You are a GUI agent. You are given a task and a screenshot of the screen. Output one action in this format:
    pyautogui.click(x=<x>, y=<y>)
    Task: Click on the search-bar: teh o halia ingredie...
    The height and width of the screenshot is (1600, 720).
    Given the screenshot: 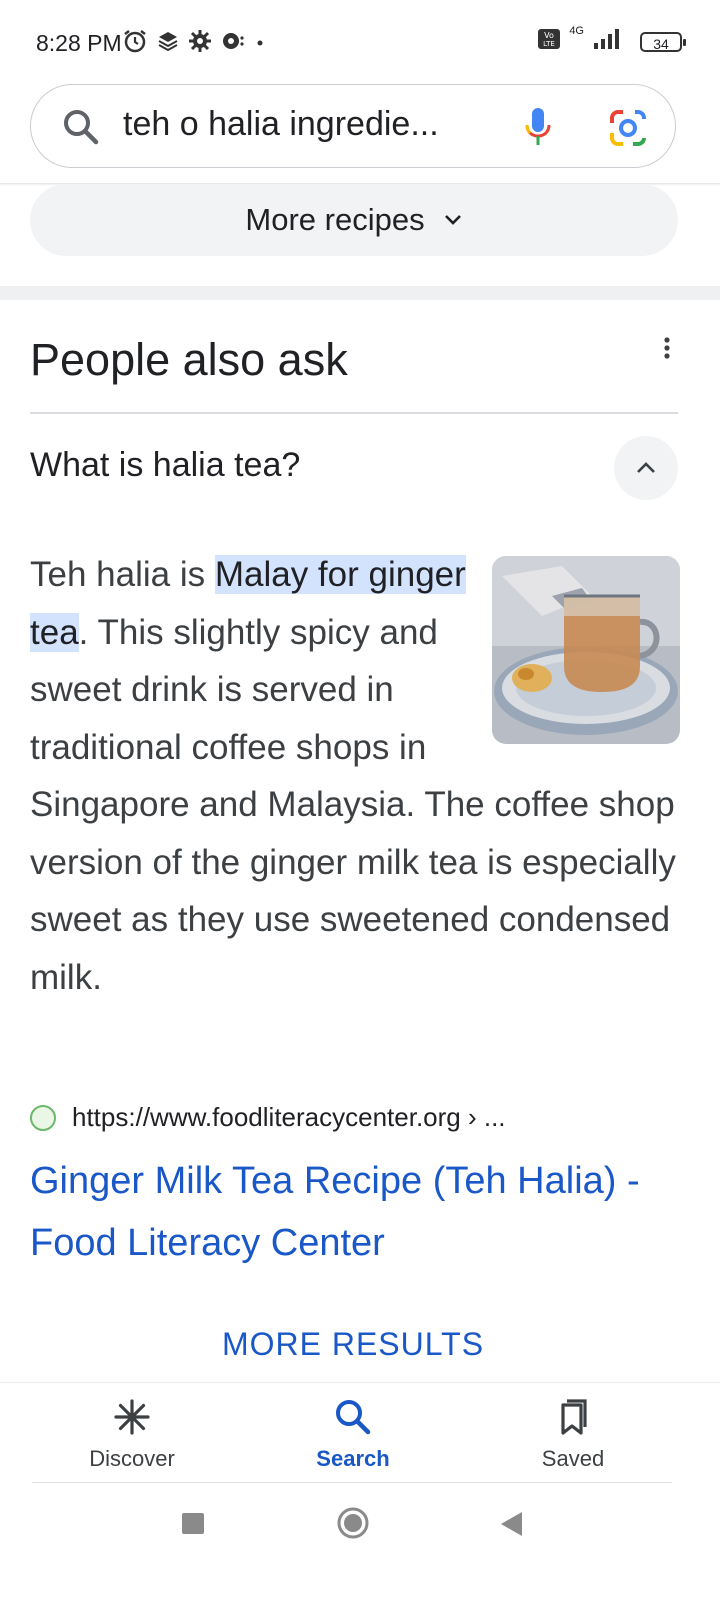 What is the action you would take?
    pyautogui.click(x=353, y=126)
    